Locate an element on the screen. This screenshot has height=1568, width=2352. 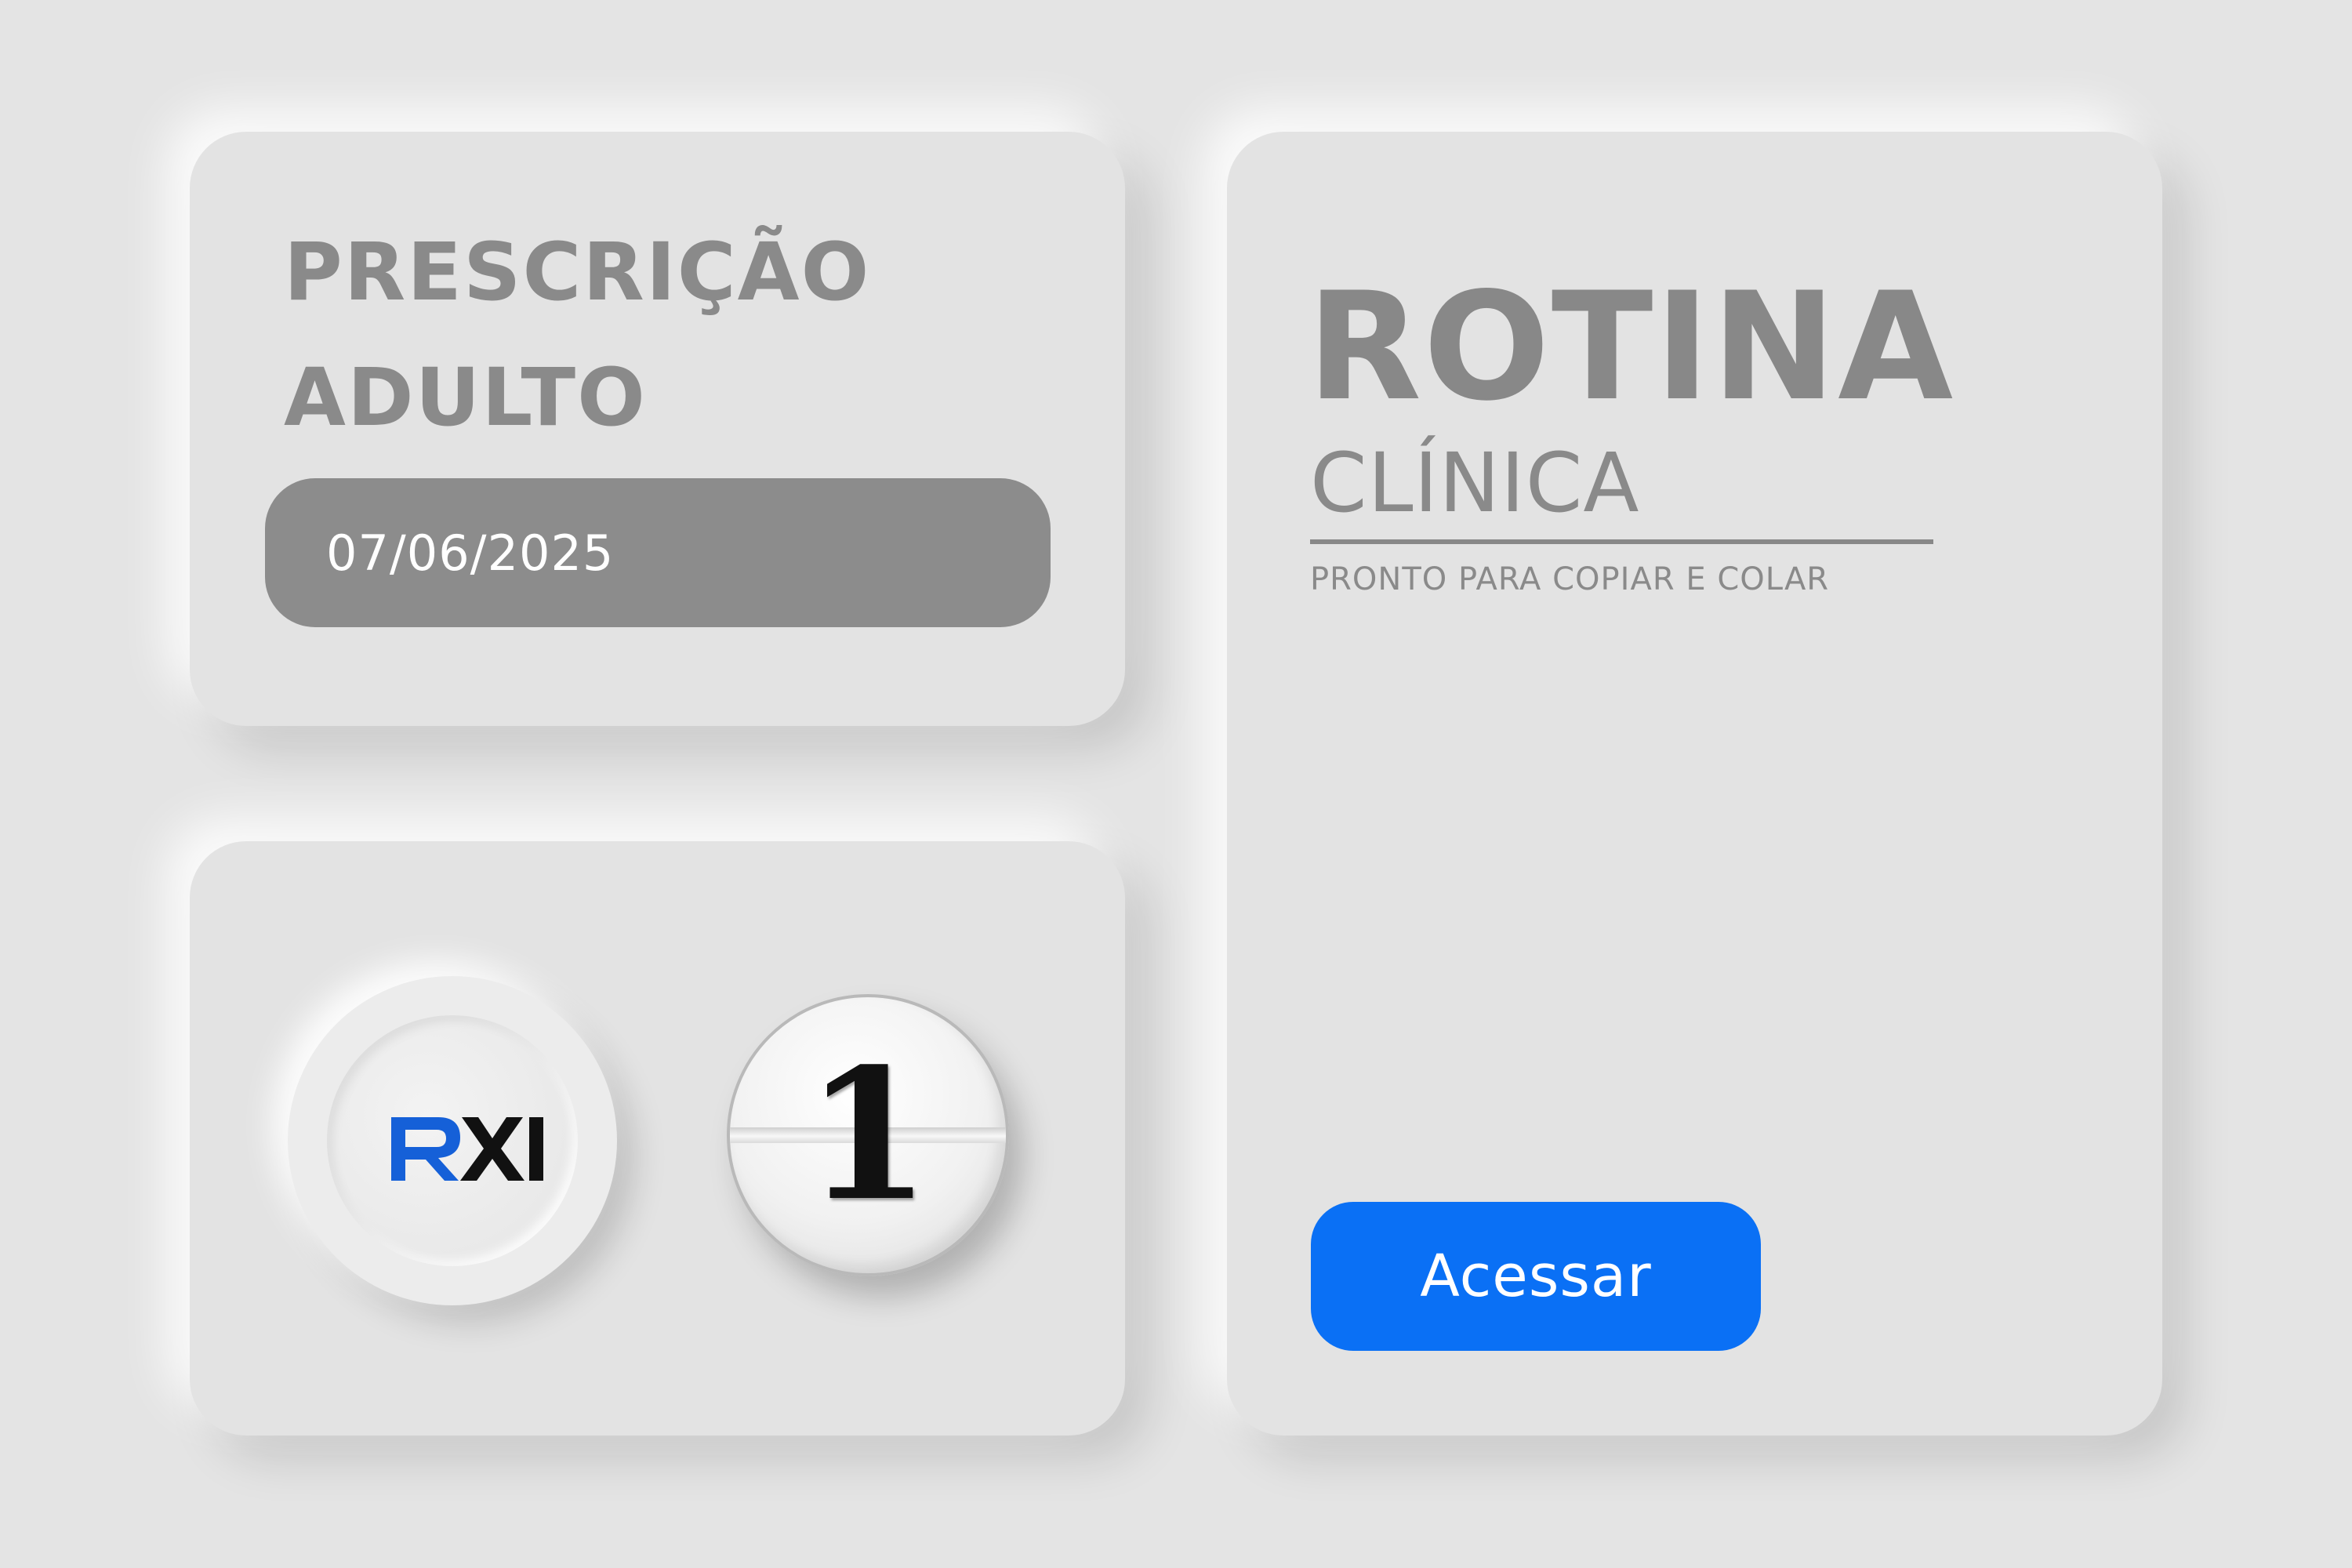
prescricao-title-line1: PRESCRIÇÃO is located at coordinates (577, 272).